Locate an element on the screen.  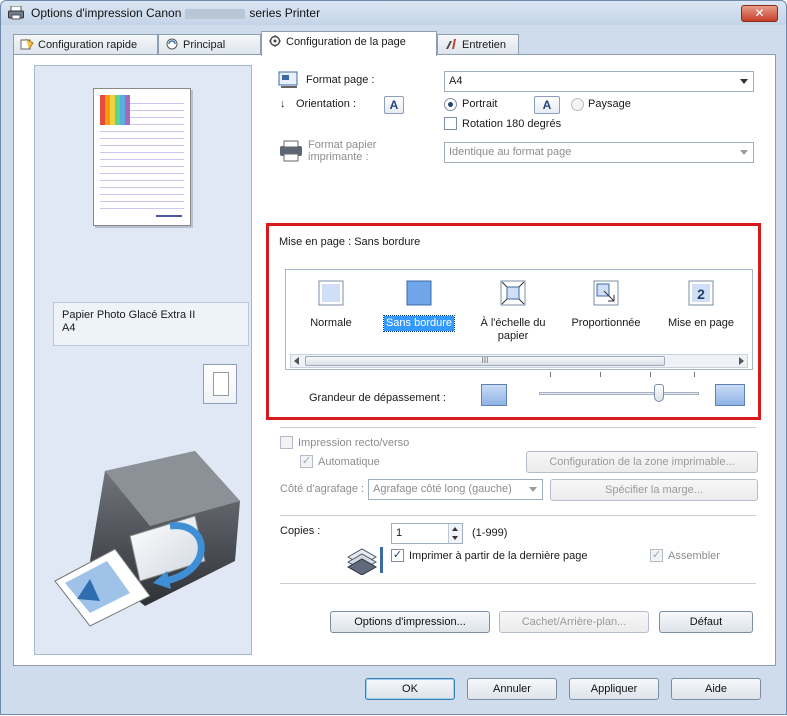
reverse-order-checkbox: ✓ is located at coordinates (397, 555).